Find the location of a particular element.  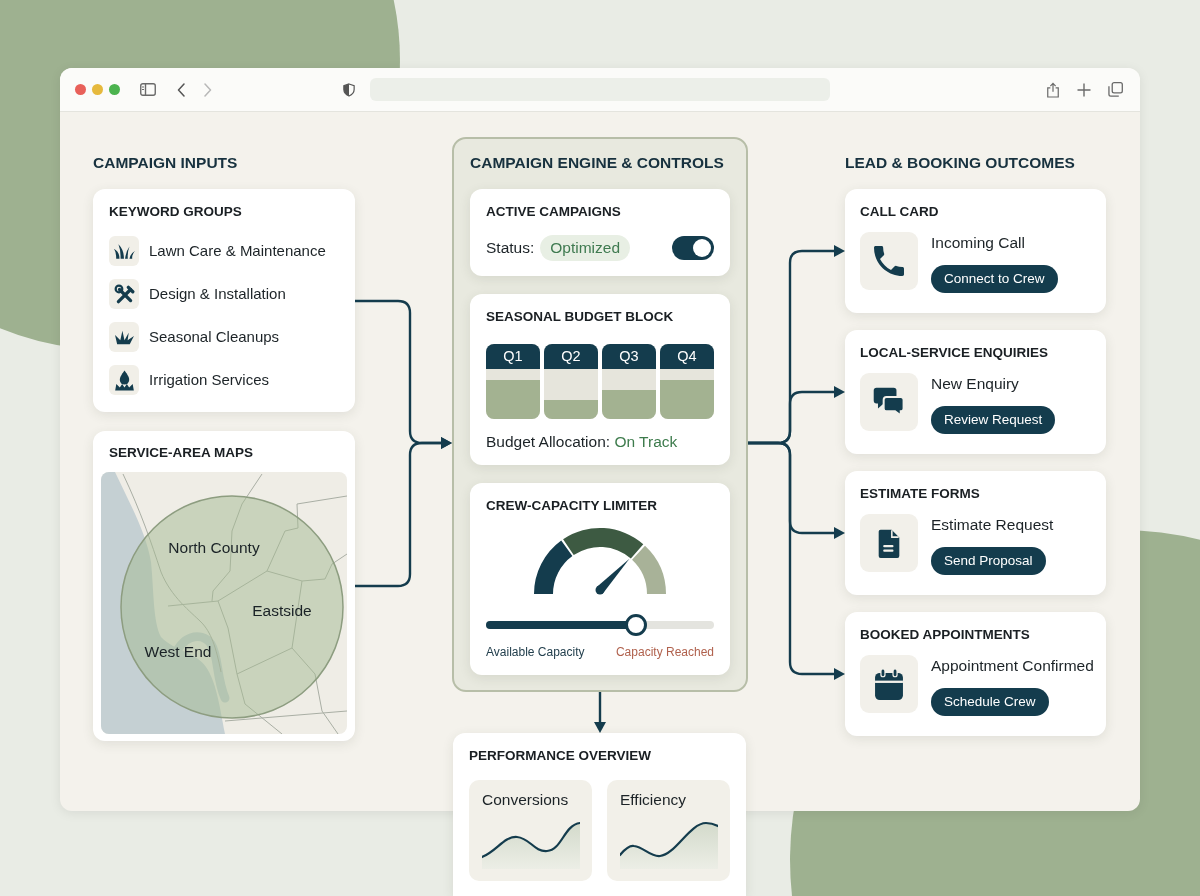

outcome-label: New Enquiry is located at coordinates (975, 384).